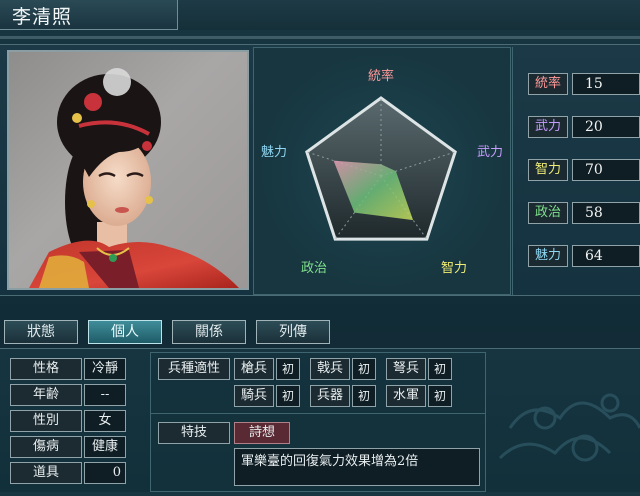  What do you see at coordinates (440, 396) in the screenshot?
I see `aptitude-navy-value: 初` at bounding box center [440, 396].